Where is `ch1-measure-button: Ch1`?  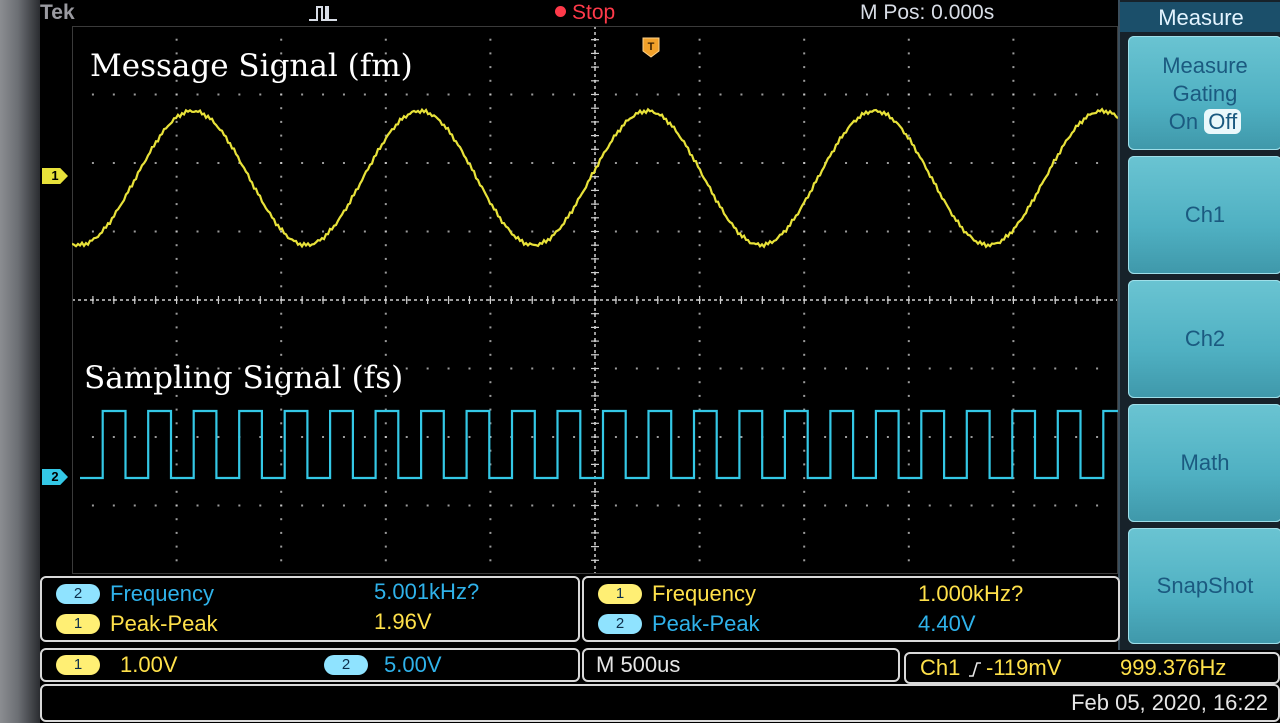 ch1-measure-button: Ch1 is located at coordinates (1204, 215).